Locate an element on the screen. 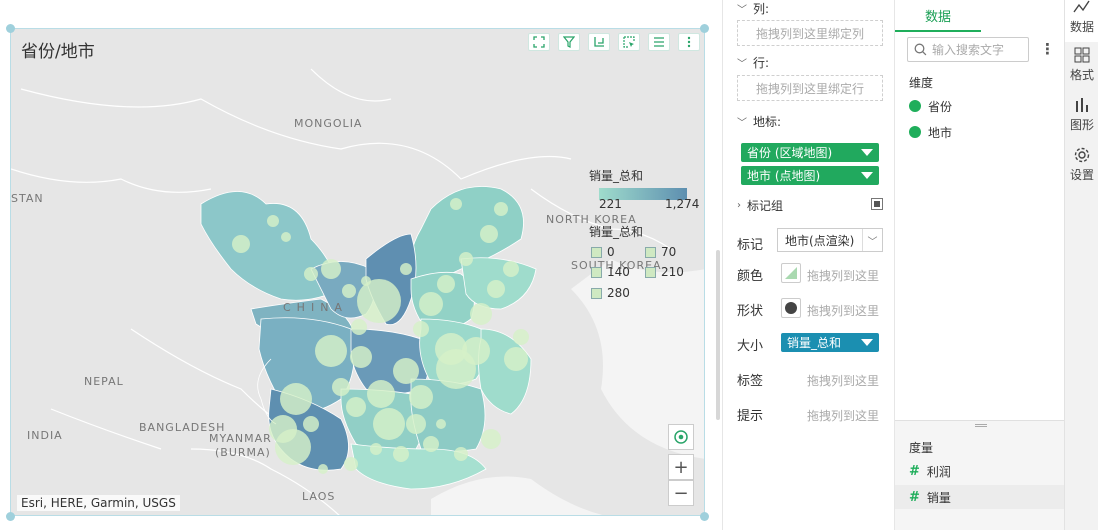 The width and height of the screenshot is (1098, 530). map-legend: 销量_总和 221 1,274 销量_总和 0 70 140 210 280 is located at coordinates (644, 233).